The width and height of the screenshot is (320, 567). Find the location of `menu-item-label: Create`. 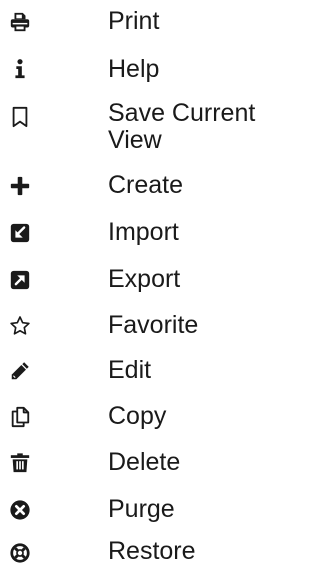

menu-item-label: Create is located at coordinates (146, 185).